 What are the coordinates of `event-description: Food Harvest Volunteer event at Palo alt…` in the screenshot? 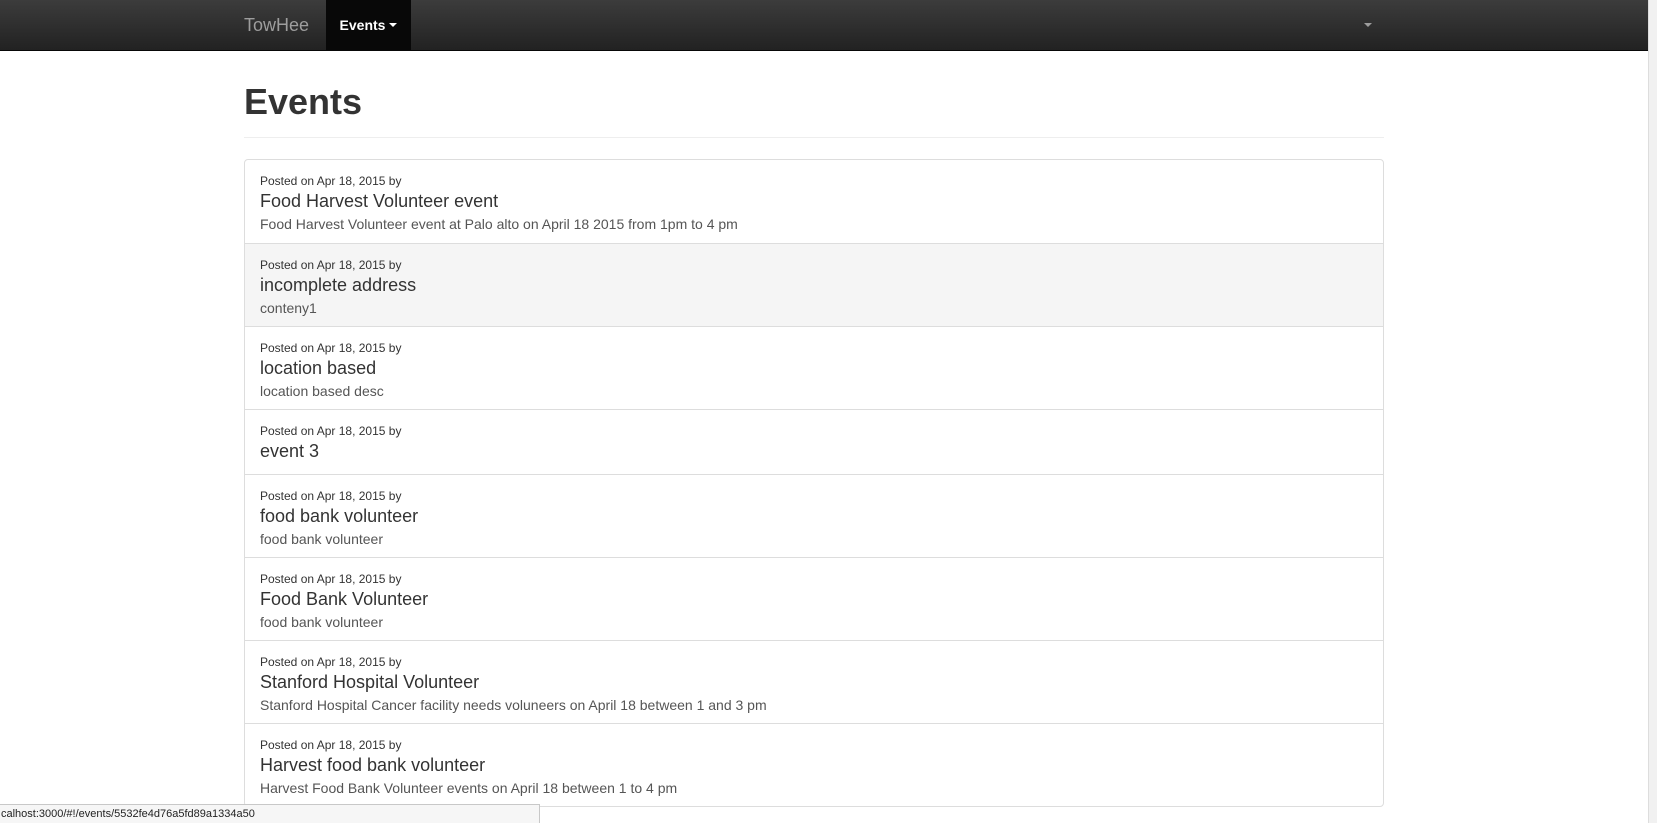 It's located at (499, 224).